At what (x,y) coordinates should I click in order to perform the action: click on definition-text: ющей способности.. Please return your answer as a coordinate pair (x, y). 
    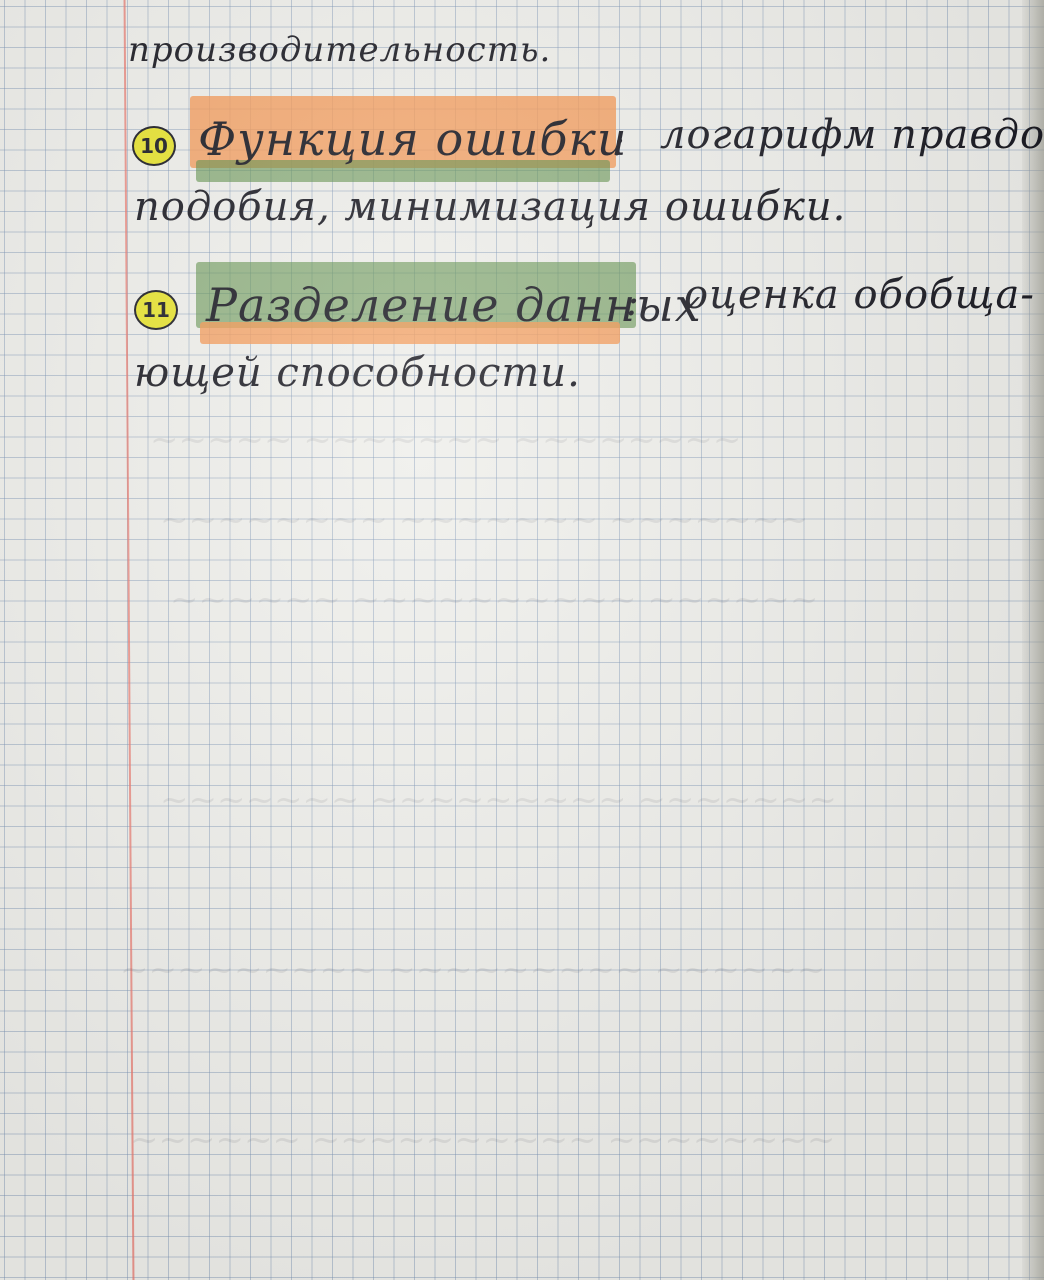
    Looking at the image, I should click on (357, 373).